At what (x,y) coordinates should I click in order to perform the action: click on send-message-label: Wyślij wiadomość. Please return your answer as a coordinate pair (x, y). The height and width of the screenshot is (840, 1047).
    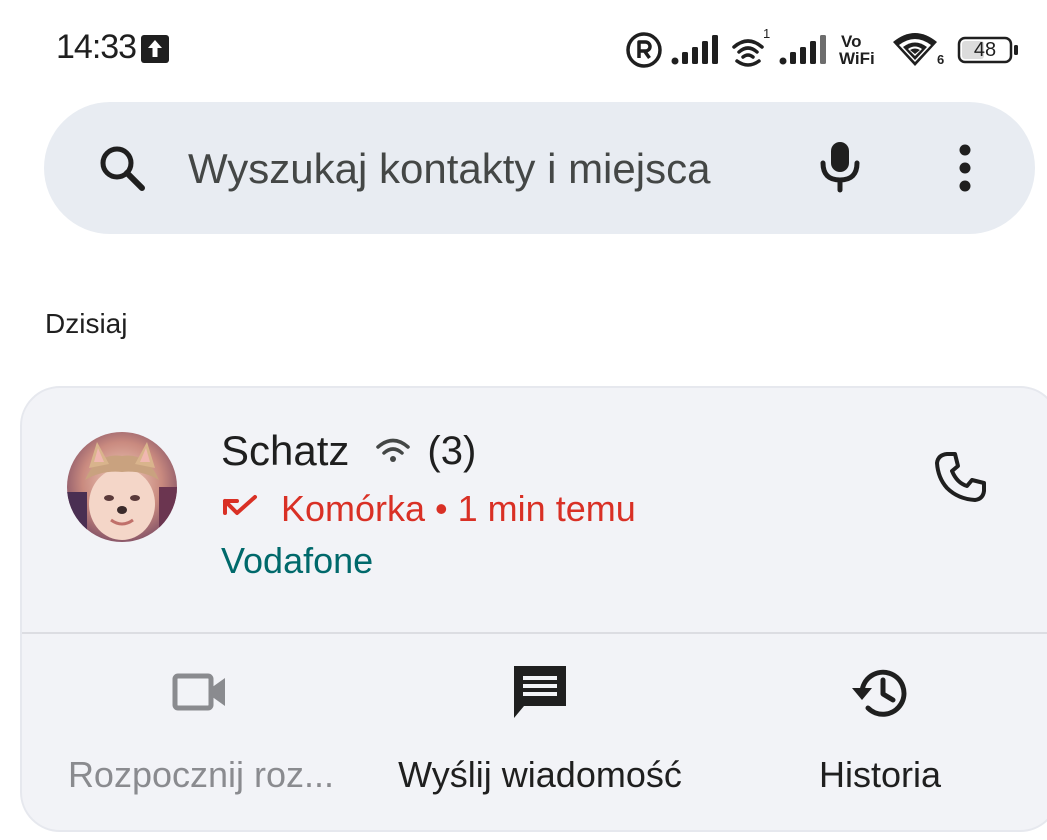
    Looking at the image, I should click on (540, 774).